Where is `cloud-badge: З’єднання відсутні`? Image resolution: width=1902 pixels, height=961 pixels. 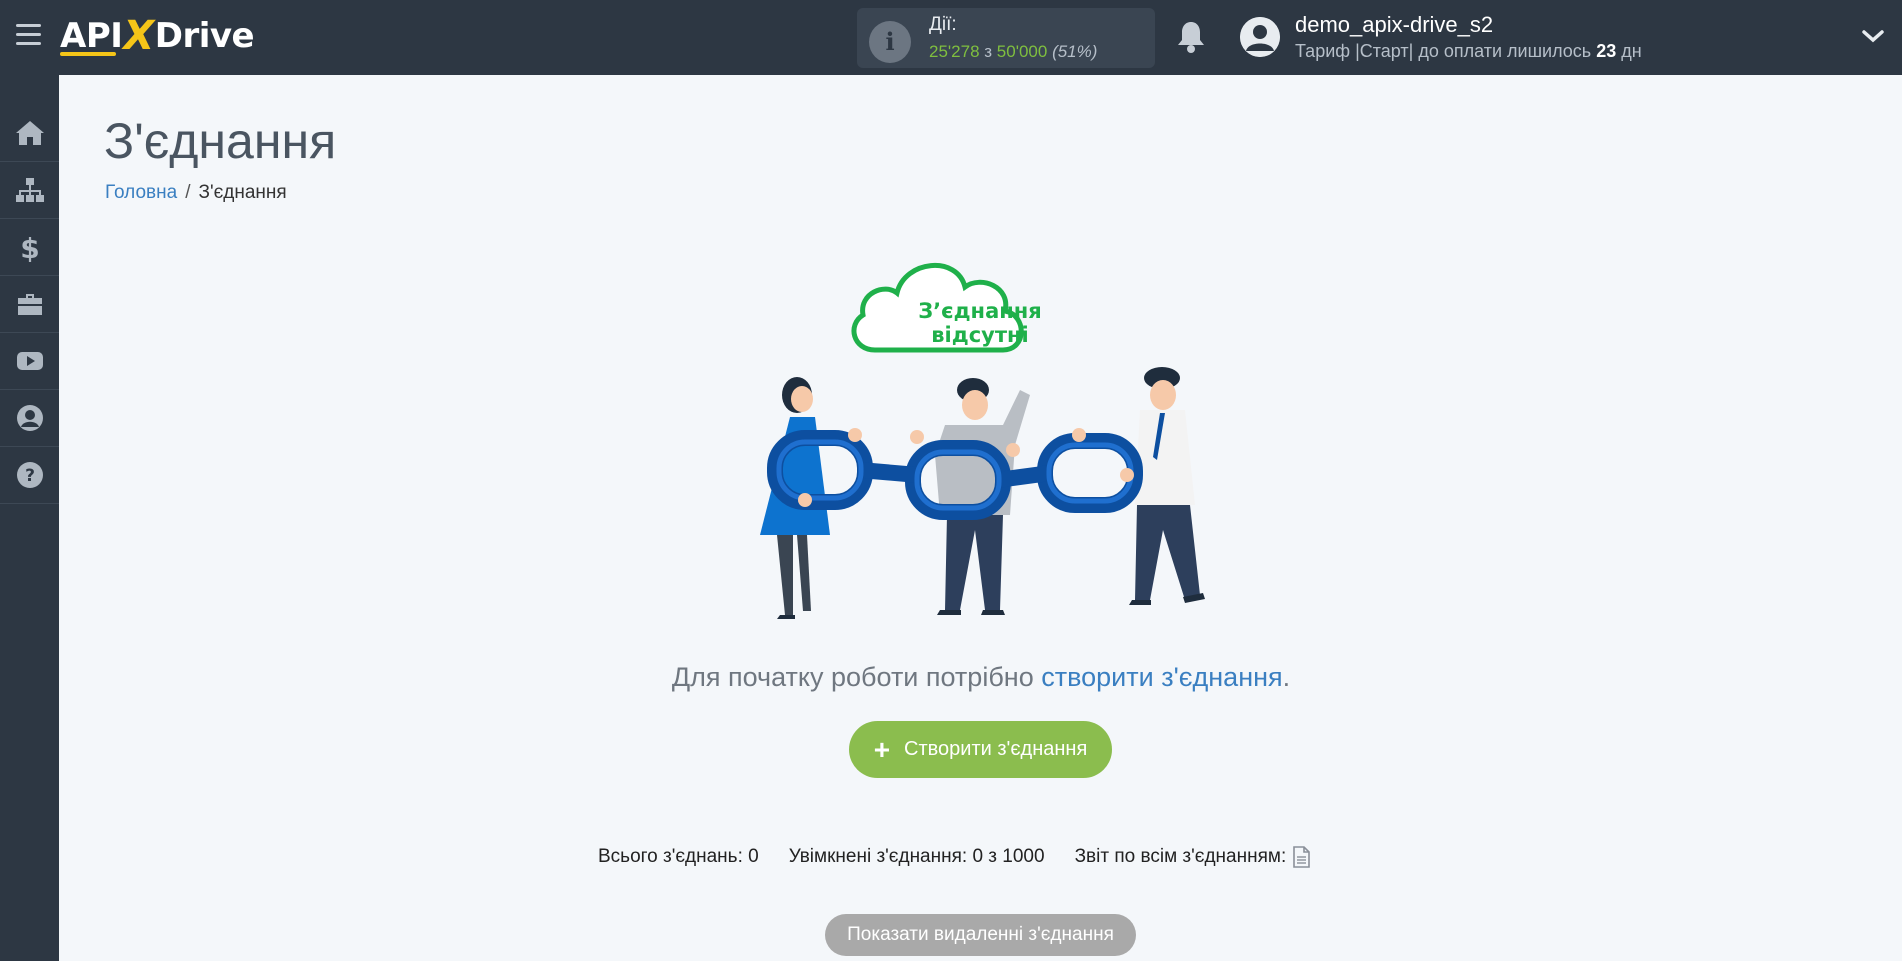
cloud-badge: З’єднання відсутні is located at coordinates (946, 307).